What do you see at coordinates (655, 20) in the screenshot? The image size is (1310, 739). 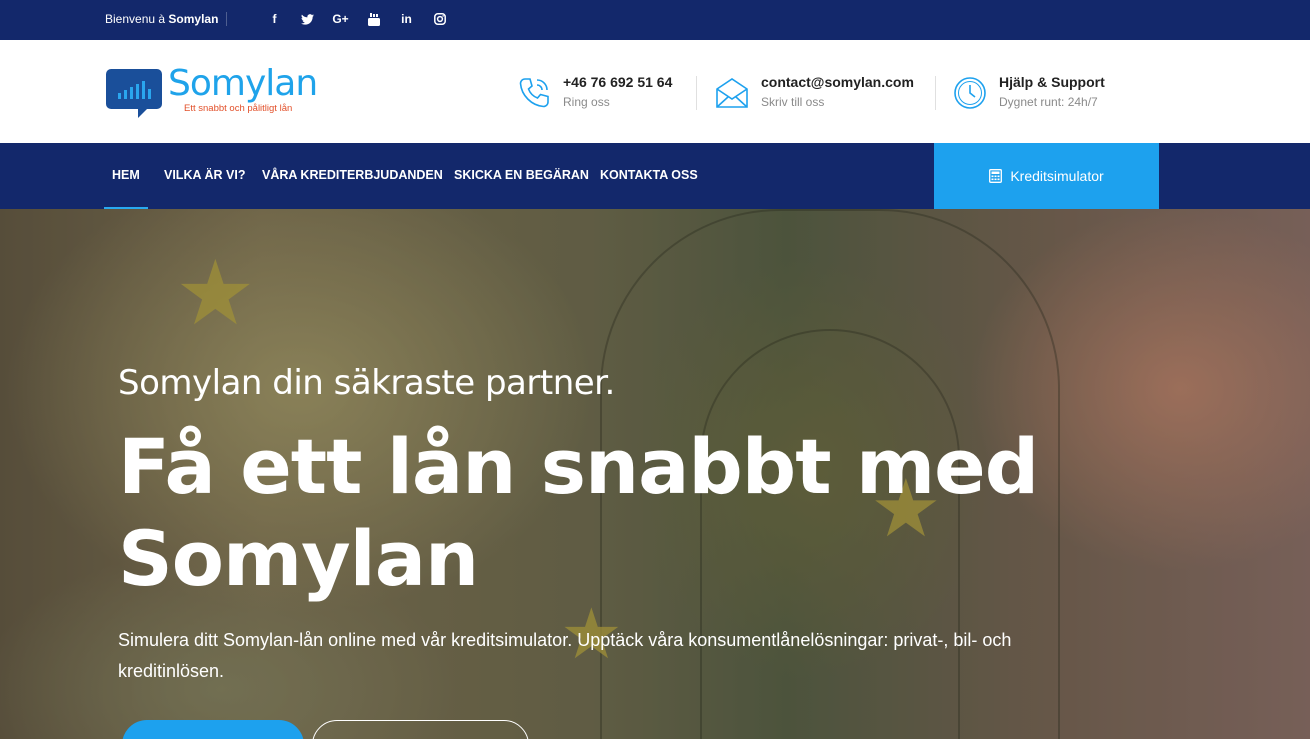 I see `top-bar: Bienvenu à Somylan f G+ in` at bounding box center [655, 20].